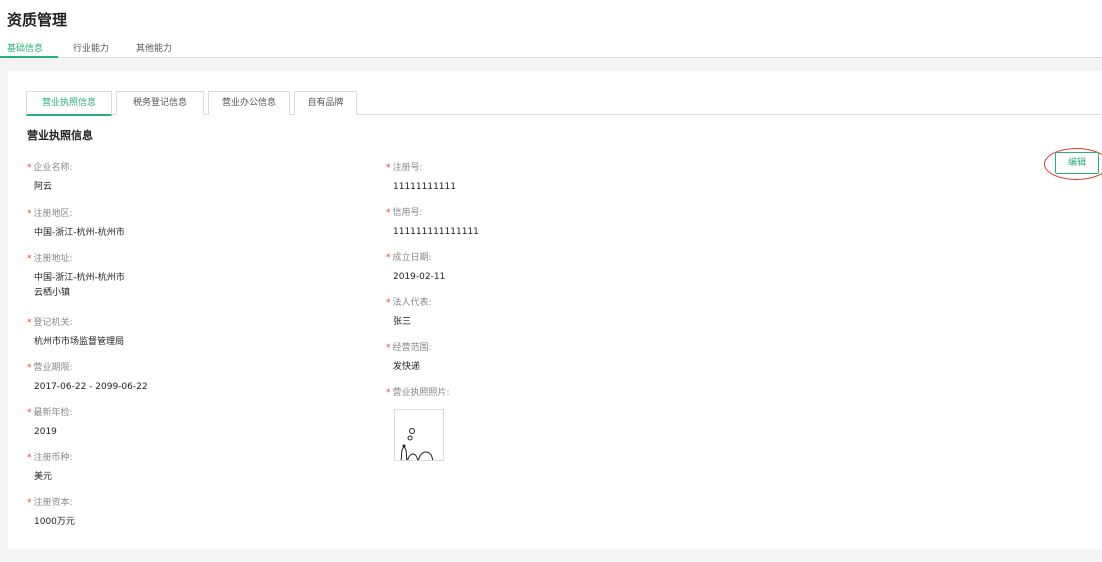 The image size is (1102, 562). Describe the element at coordinates (53, 458) in the screenshot. I see `field-label: 注册币种:` at that location.